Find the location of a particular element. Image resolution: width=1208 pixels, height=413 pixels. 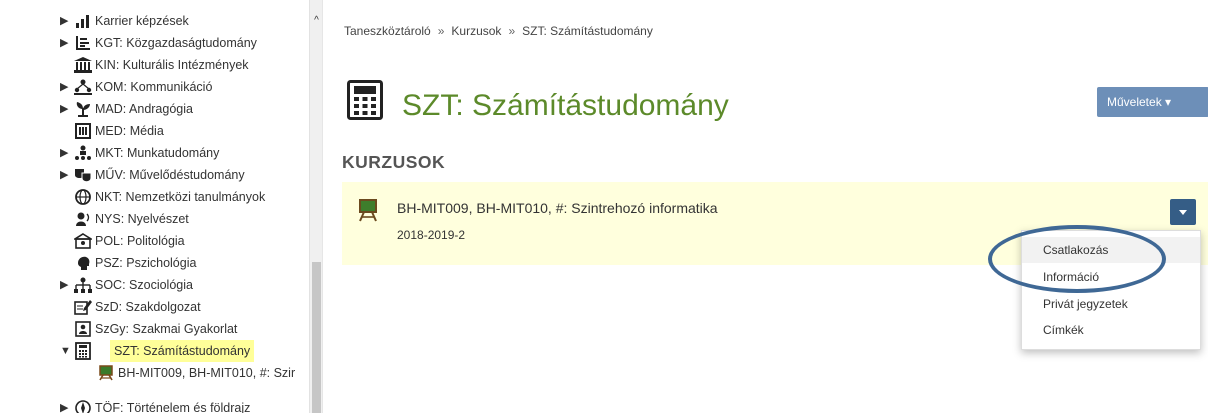

tree-item-label: SzGy: Szakmai Gyakorlat is located at coordinates (166, 329).